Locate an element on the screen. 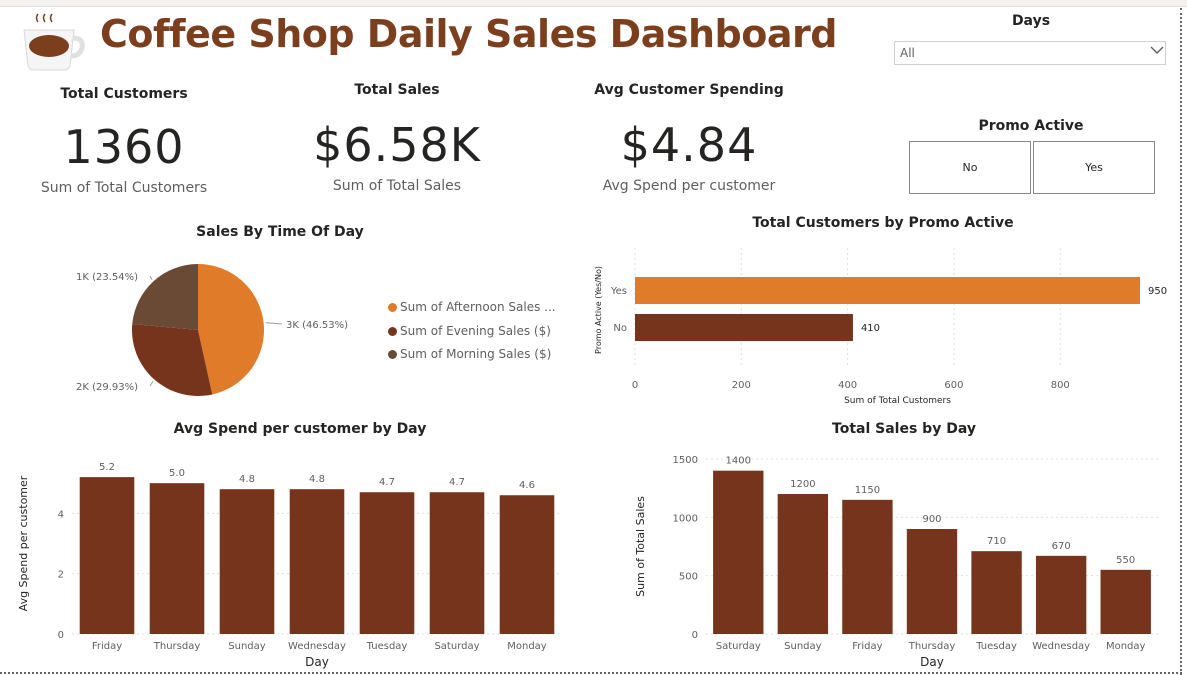  data-label: 1200 is located at coordinates (802, 484).